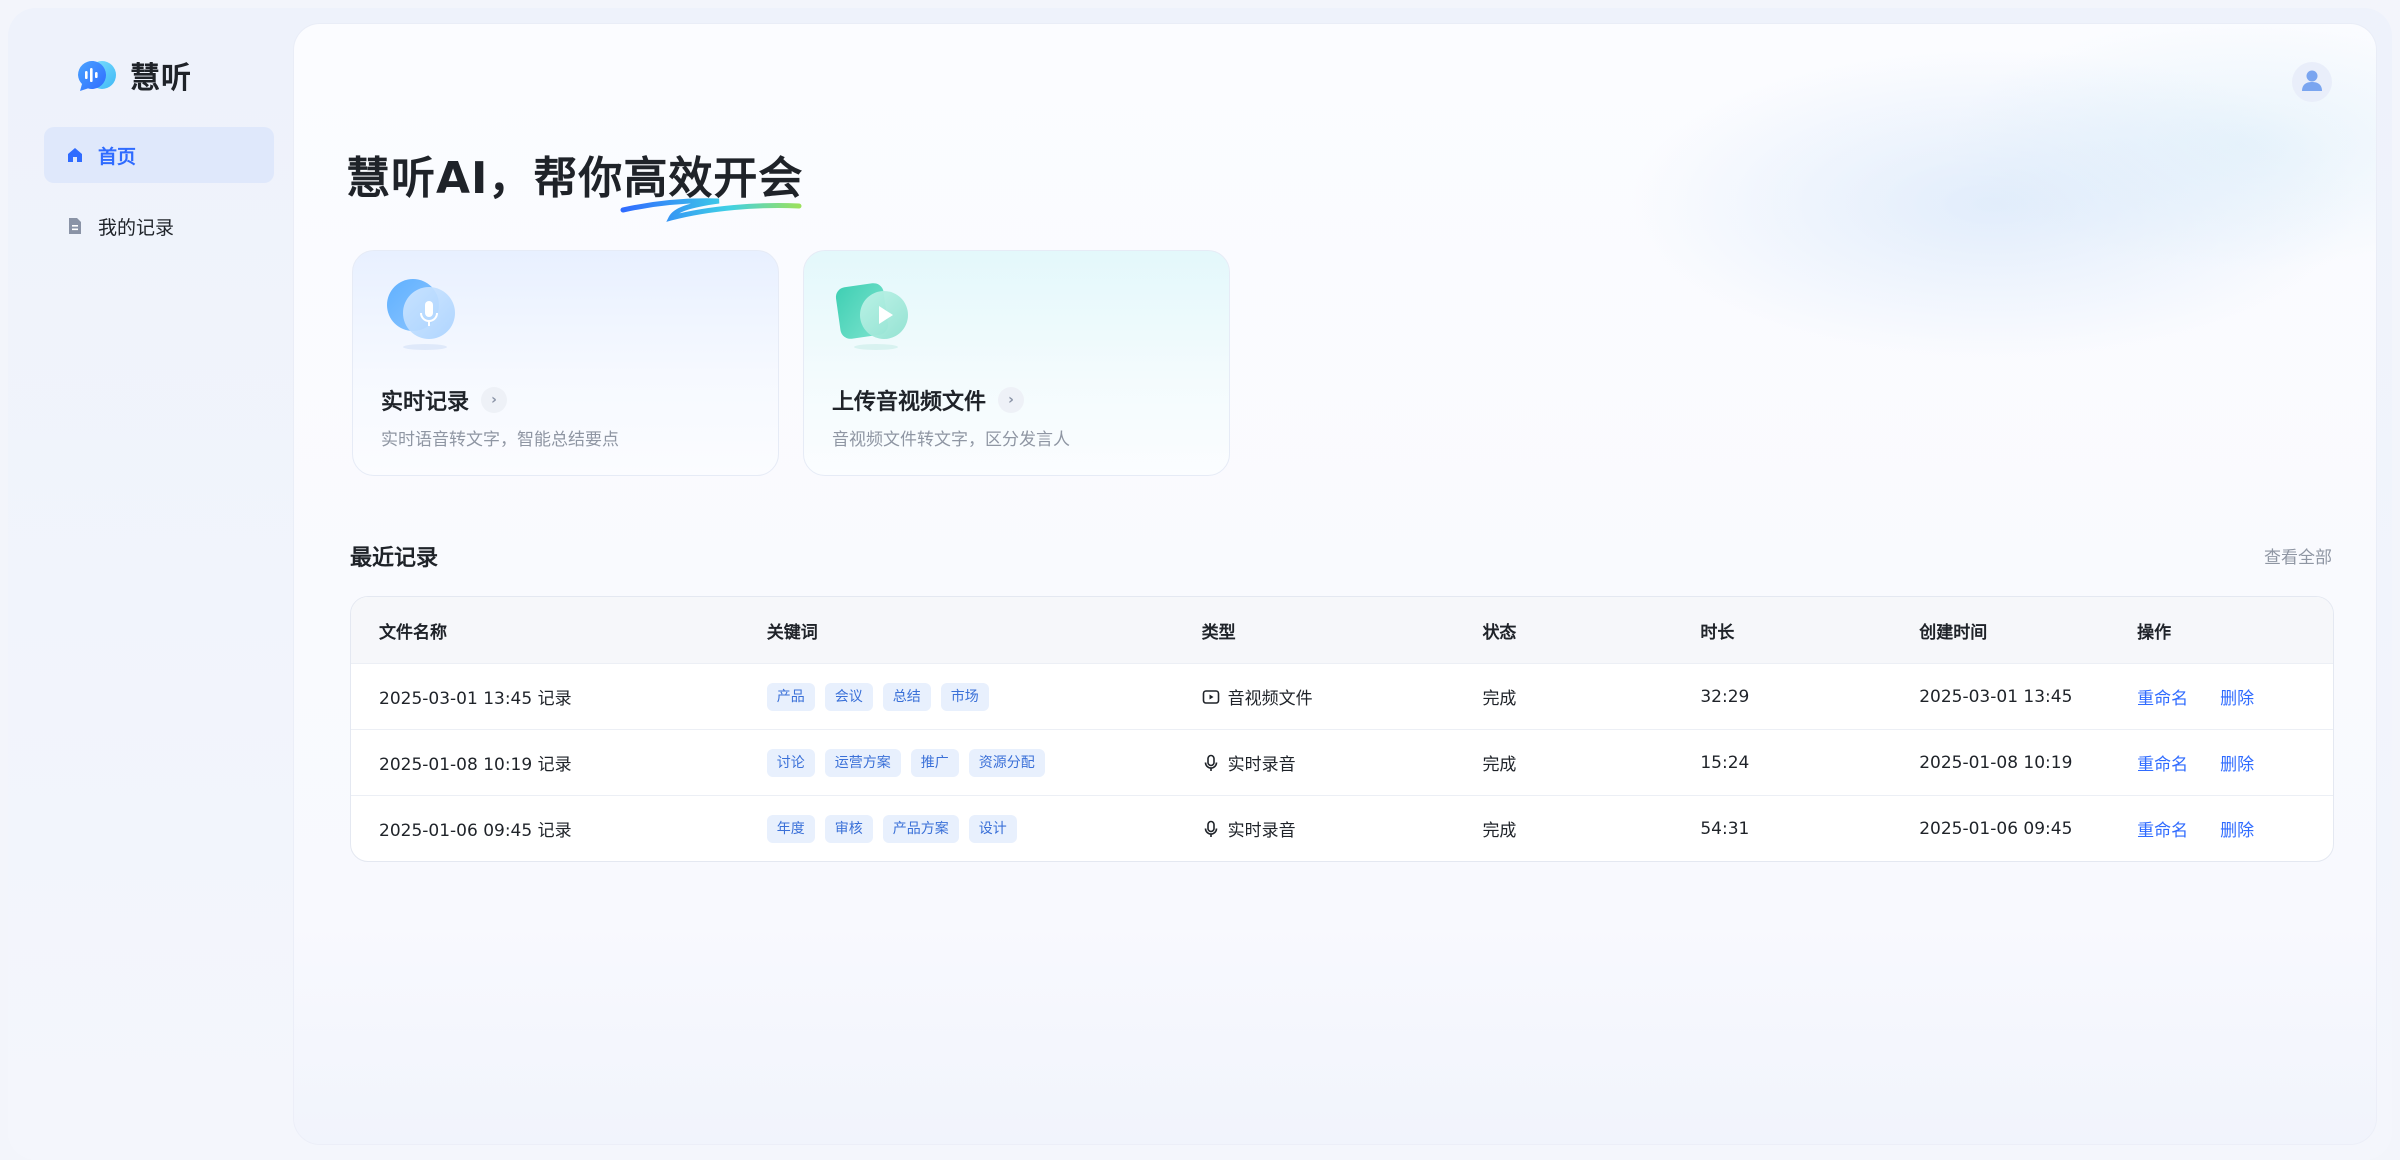 Image resolution: width=2400 pixels, height=1160 pixels. What do you see at coordinates (906, 696) in the screenshot?
I see `keyword-tag: 总结` at bounding box center [906, 696].